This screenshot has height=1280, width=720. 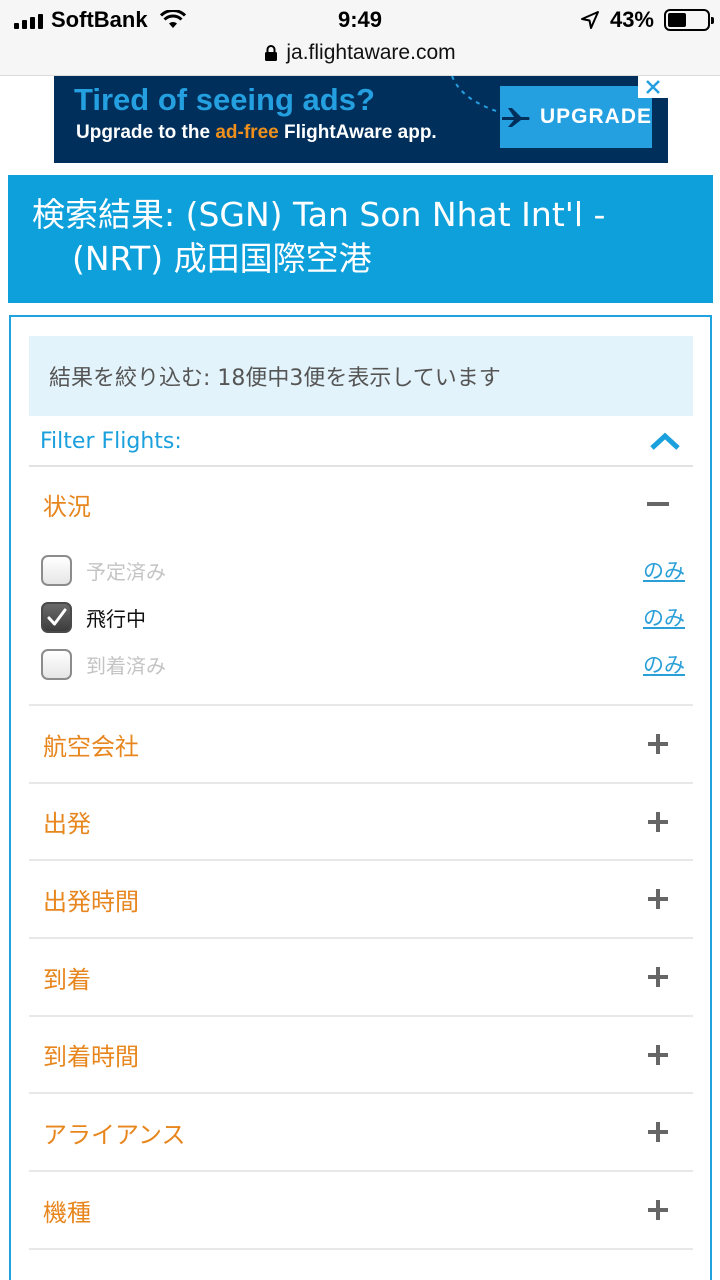 I want to click on option-label: 予定済み, so click(x=126, y=571).